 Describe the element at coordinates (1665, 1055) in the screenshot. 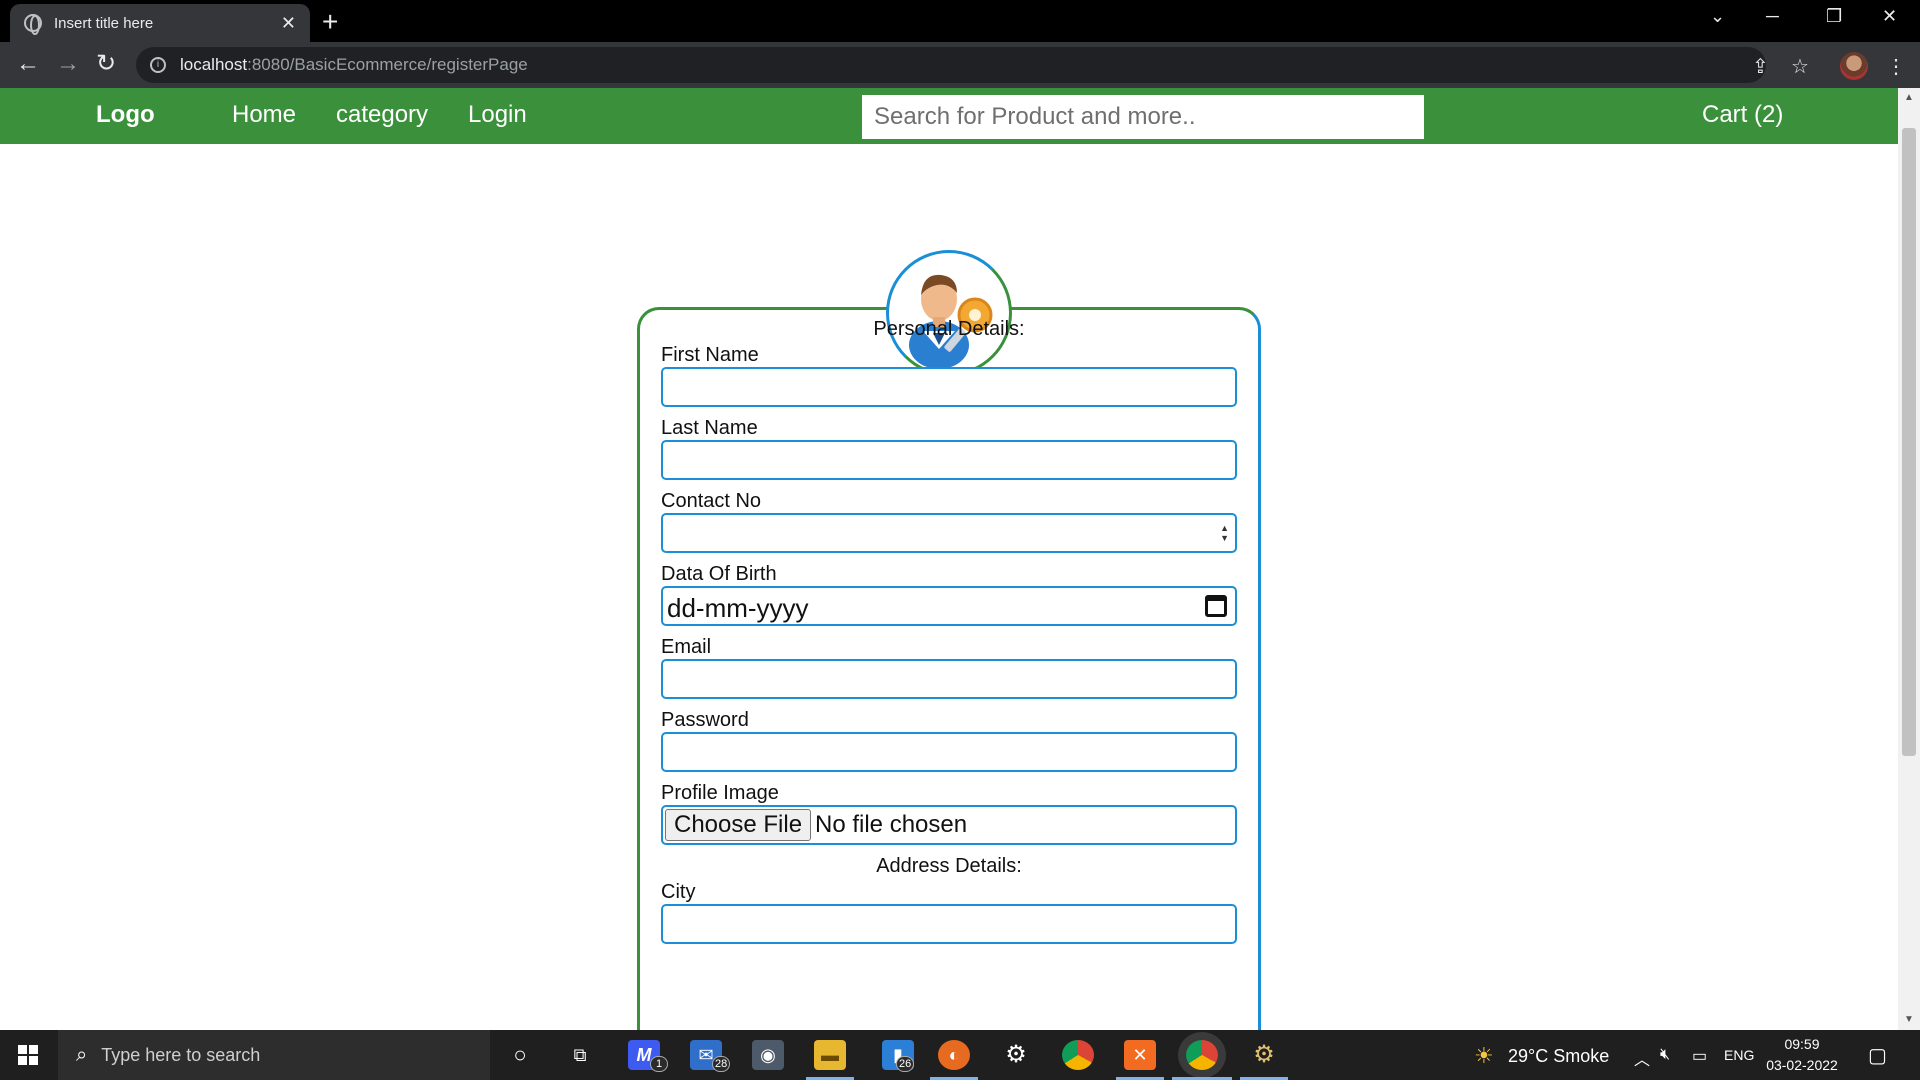

I see `volume-muted-icon: 🔇︎` at that location.